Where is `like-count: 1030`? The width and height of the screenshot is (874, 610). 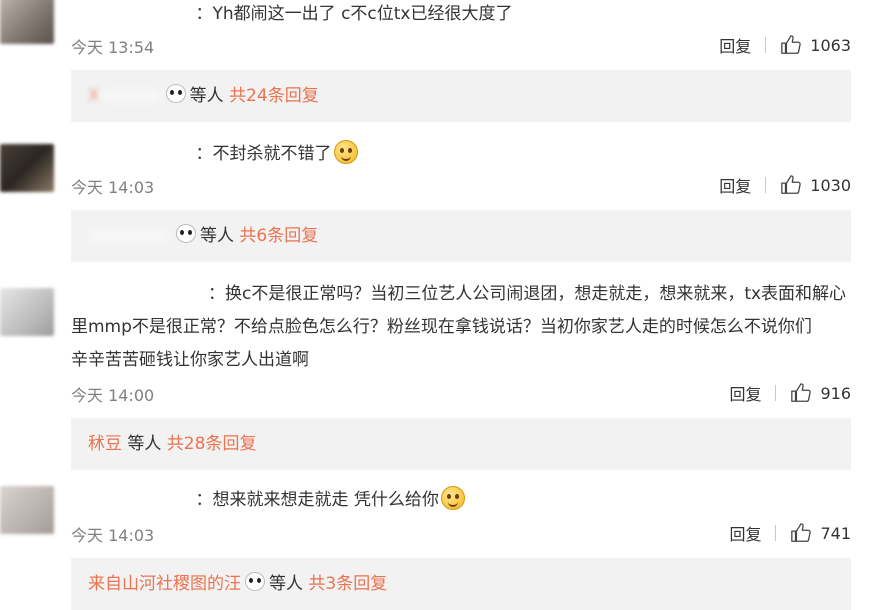
like-count: 1030 is located at coordinates (830, 185).